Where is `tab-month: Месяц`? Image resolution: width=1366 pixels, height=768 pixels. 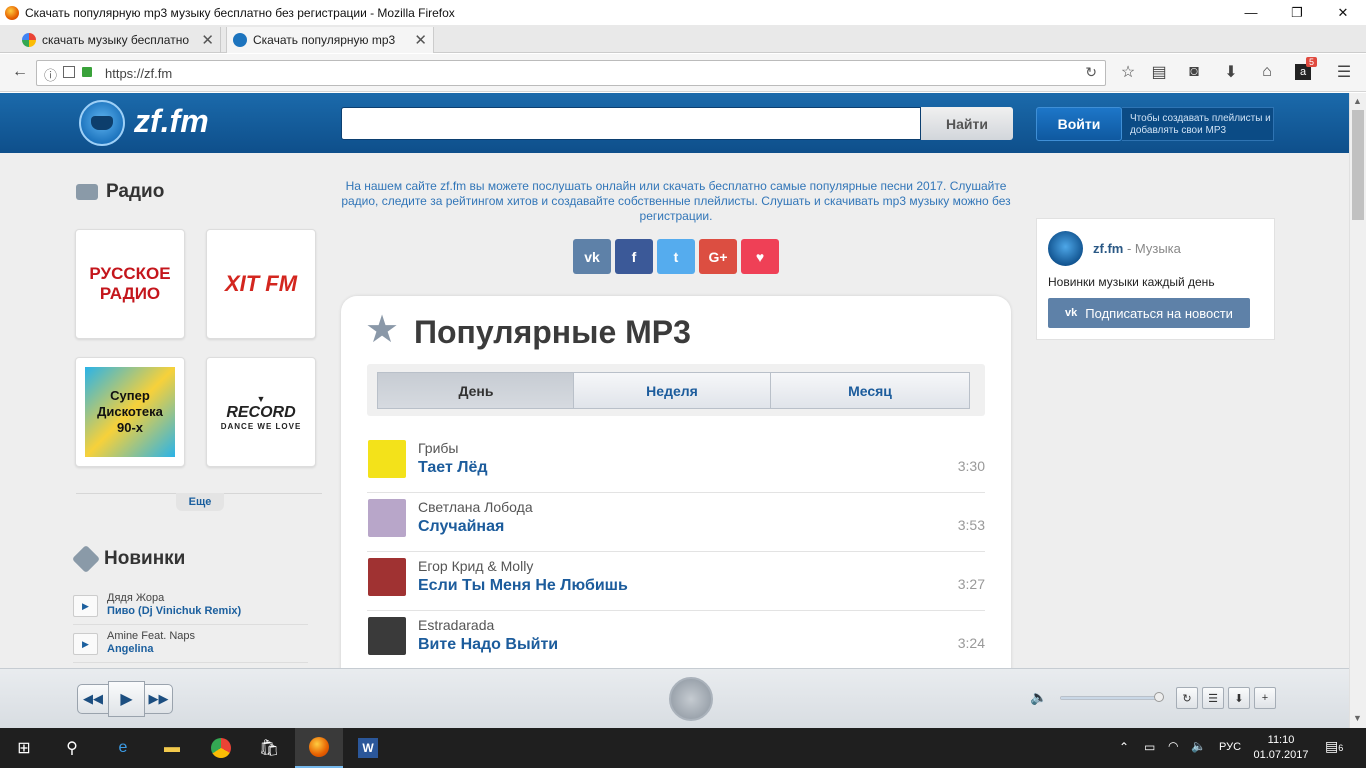
tab-month: Месяц is located at coordinates (870, 390).